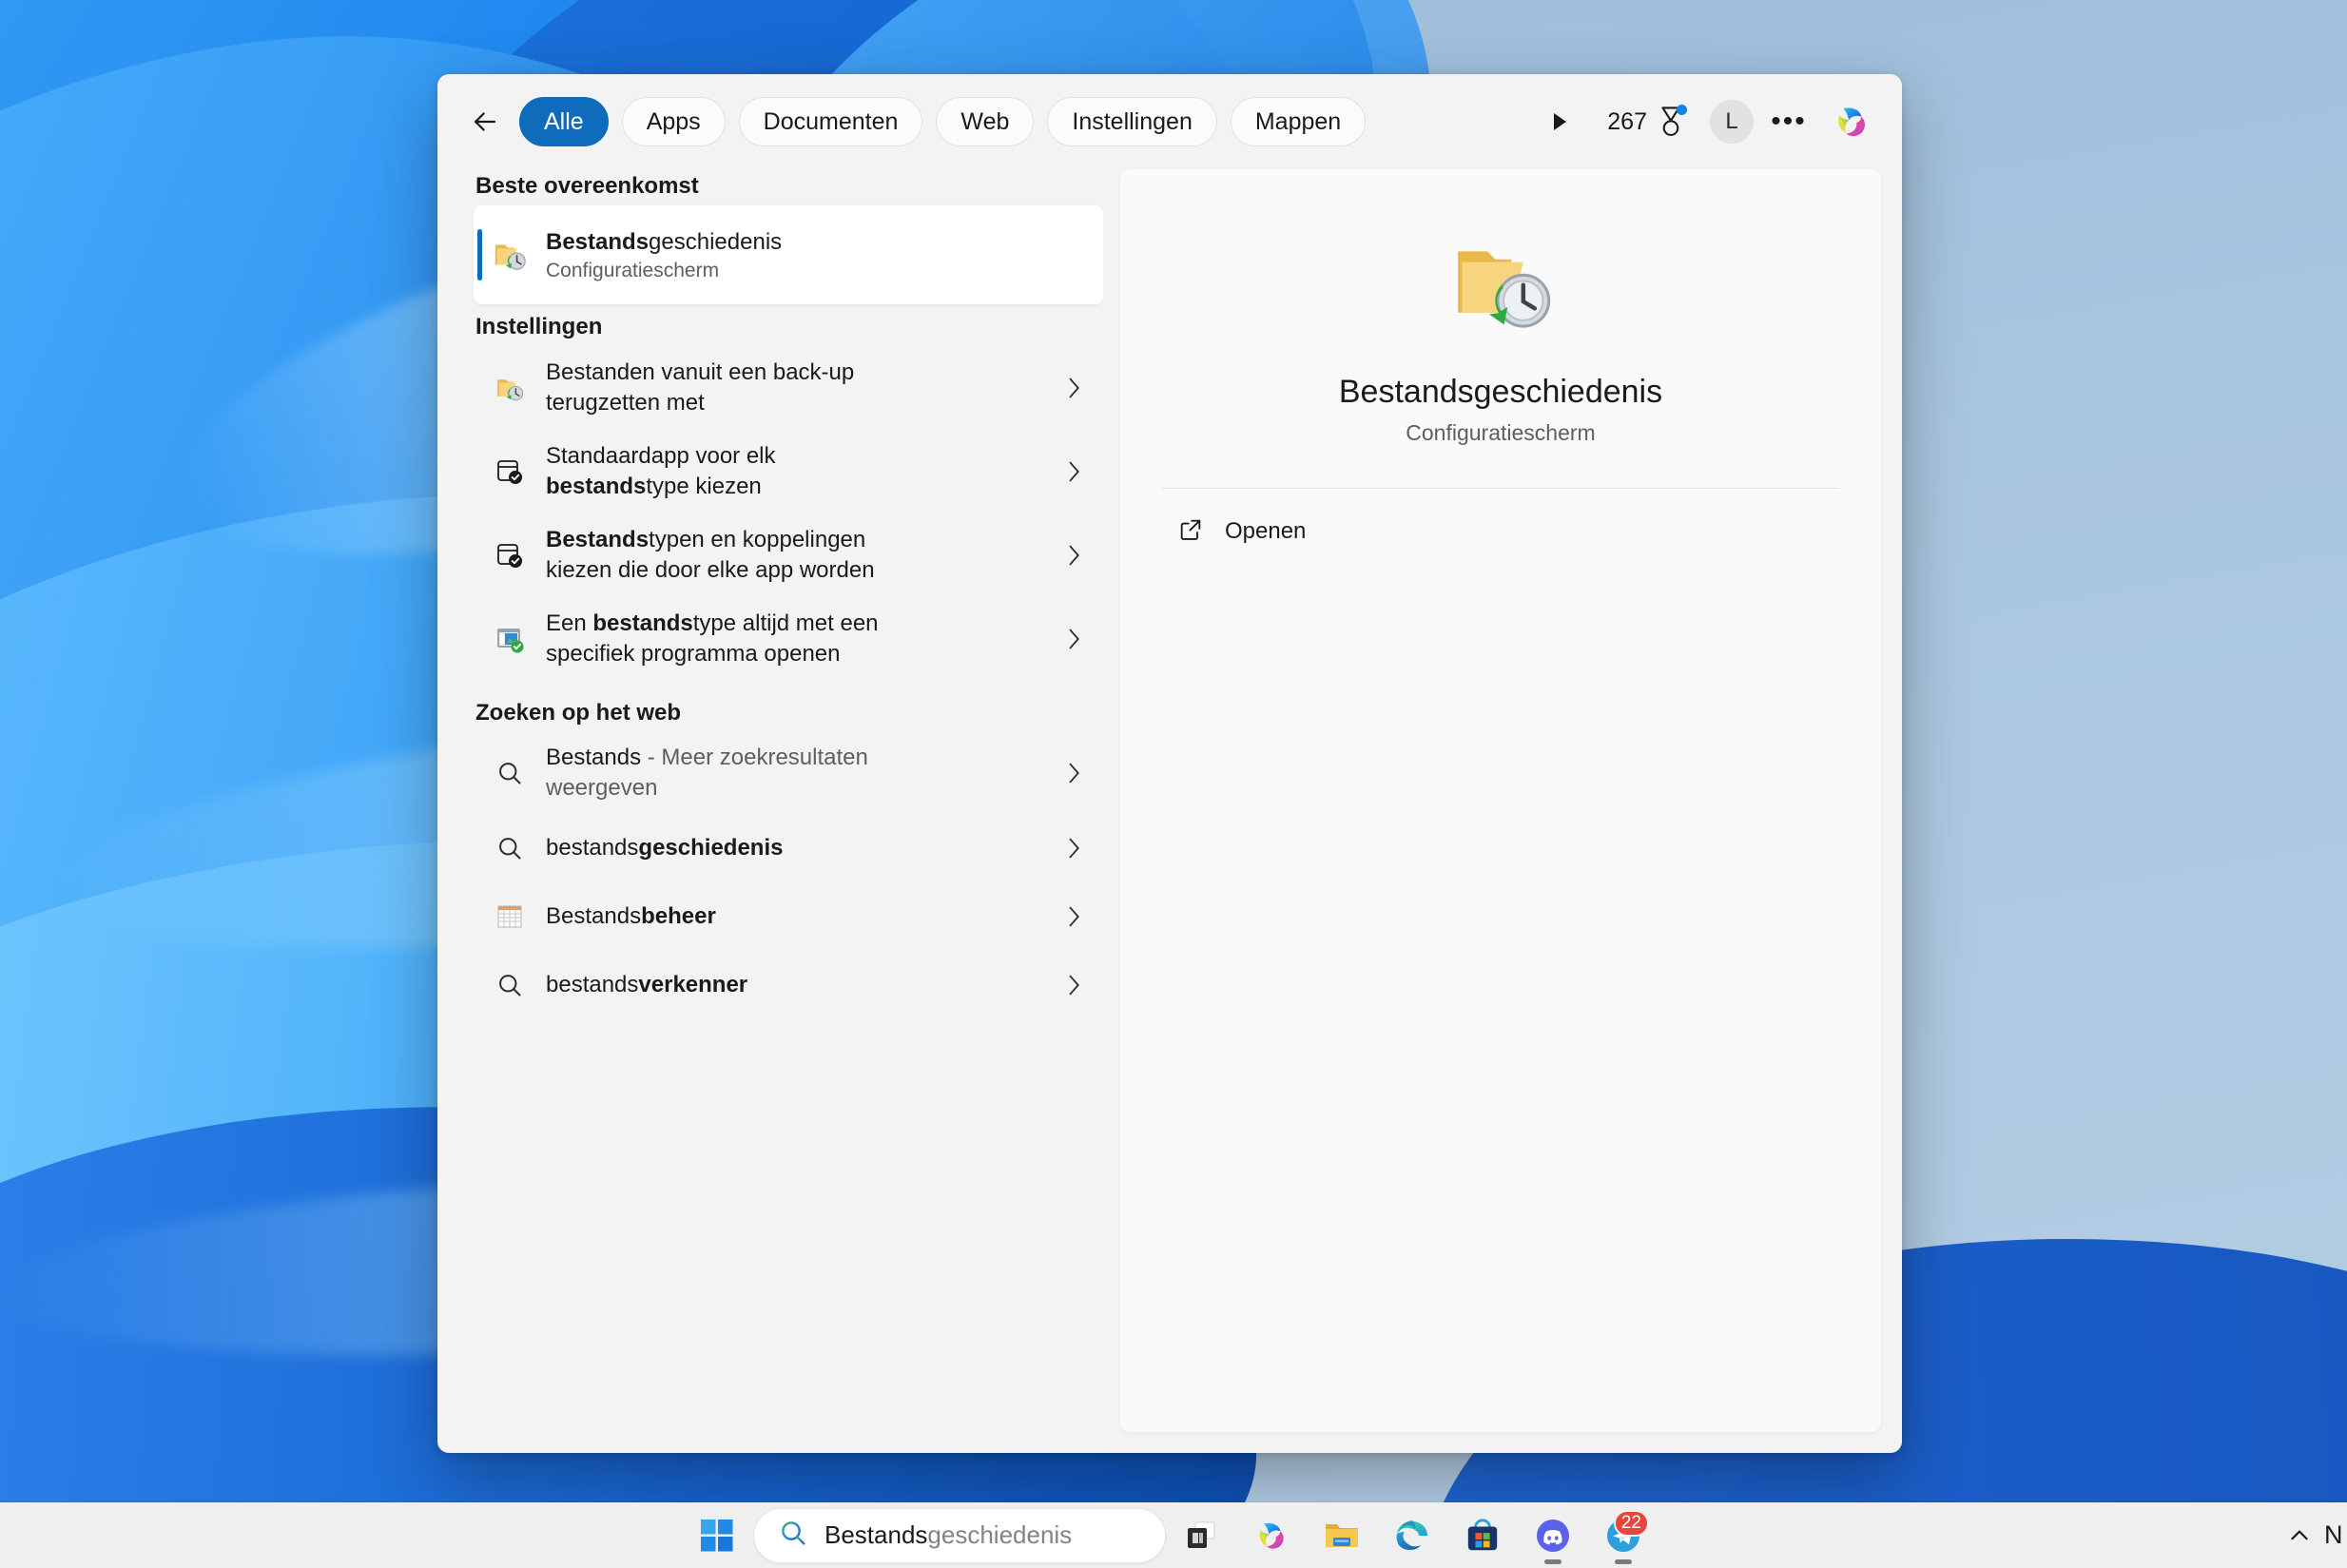 This screenshot has width=2347, height=1568. I want to click on web-result-row: Bestandsbeheer, so click(788, 916).